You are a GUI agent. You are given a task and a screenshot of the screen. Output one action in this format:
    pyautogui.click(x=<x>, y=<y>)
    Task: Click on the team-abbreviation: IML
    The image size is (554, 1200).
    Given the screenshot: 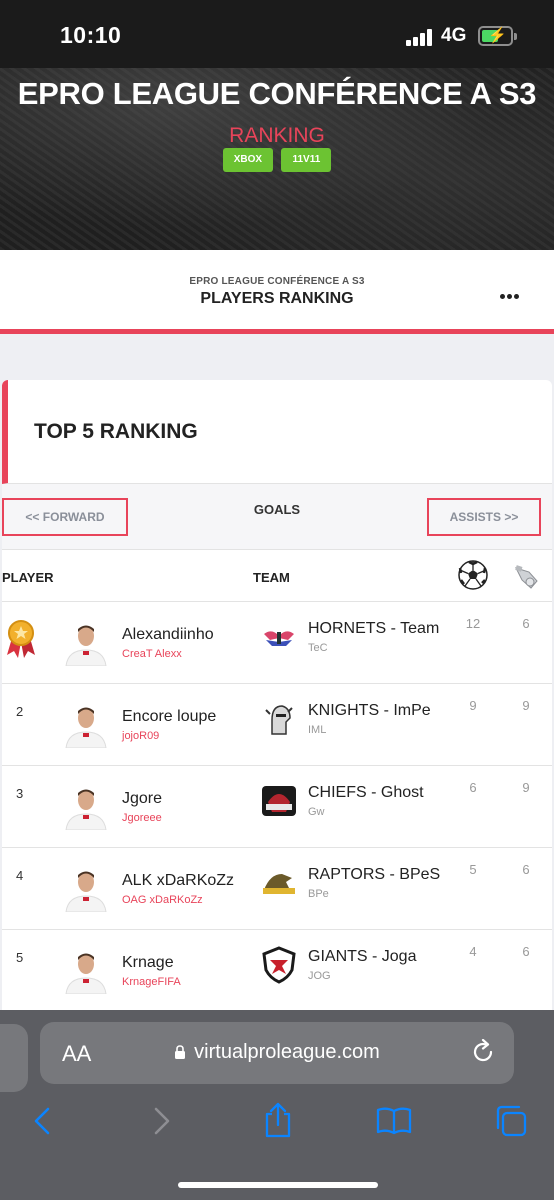 What is the action you would take?
    pyautogui.click(x=317, y=730)
    